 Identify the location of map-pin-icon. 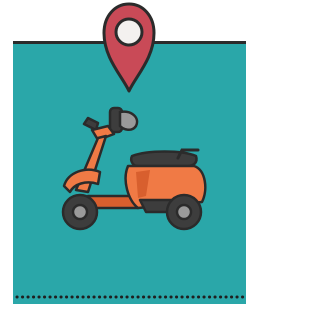
(129, 47).